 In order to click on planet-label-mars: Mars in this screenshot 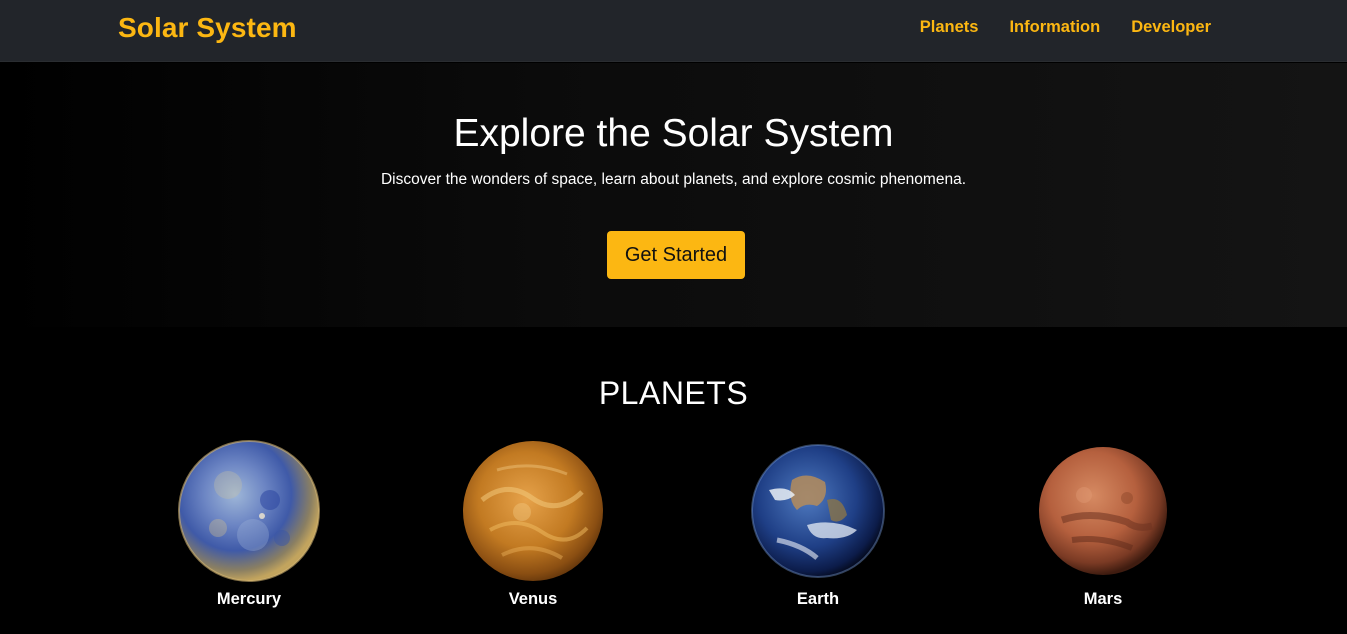, I will do `click(1103, 599)`.